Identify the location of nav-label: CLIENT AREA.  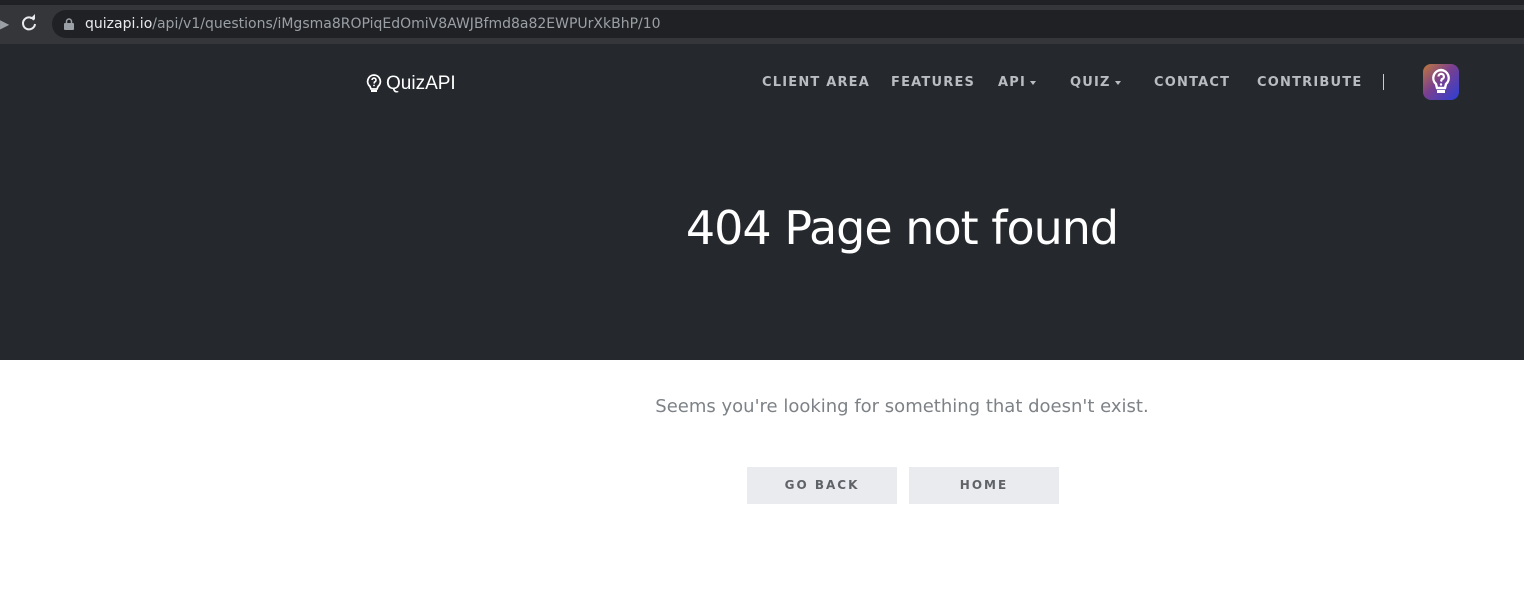
(816, 82).